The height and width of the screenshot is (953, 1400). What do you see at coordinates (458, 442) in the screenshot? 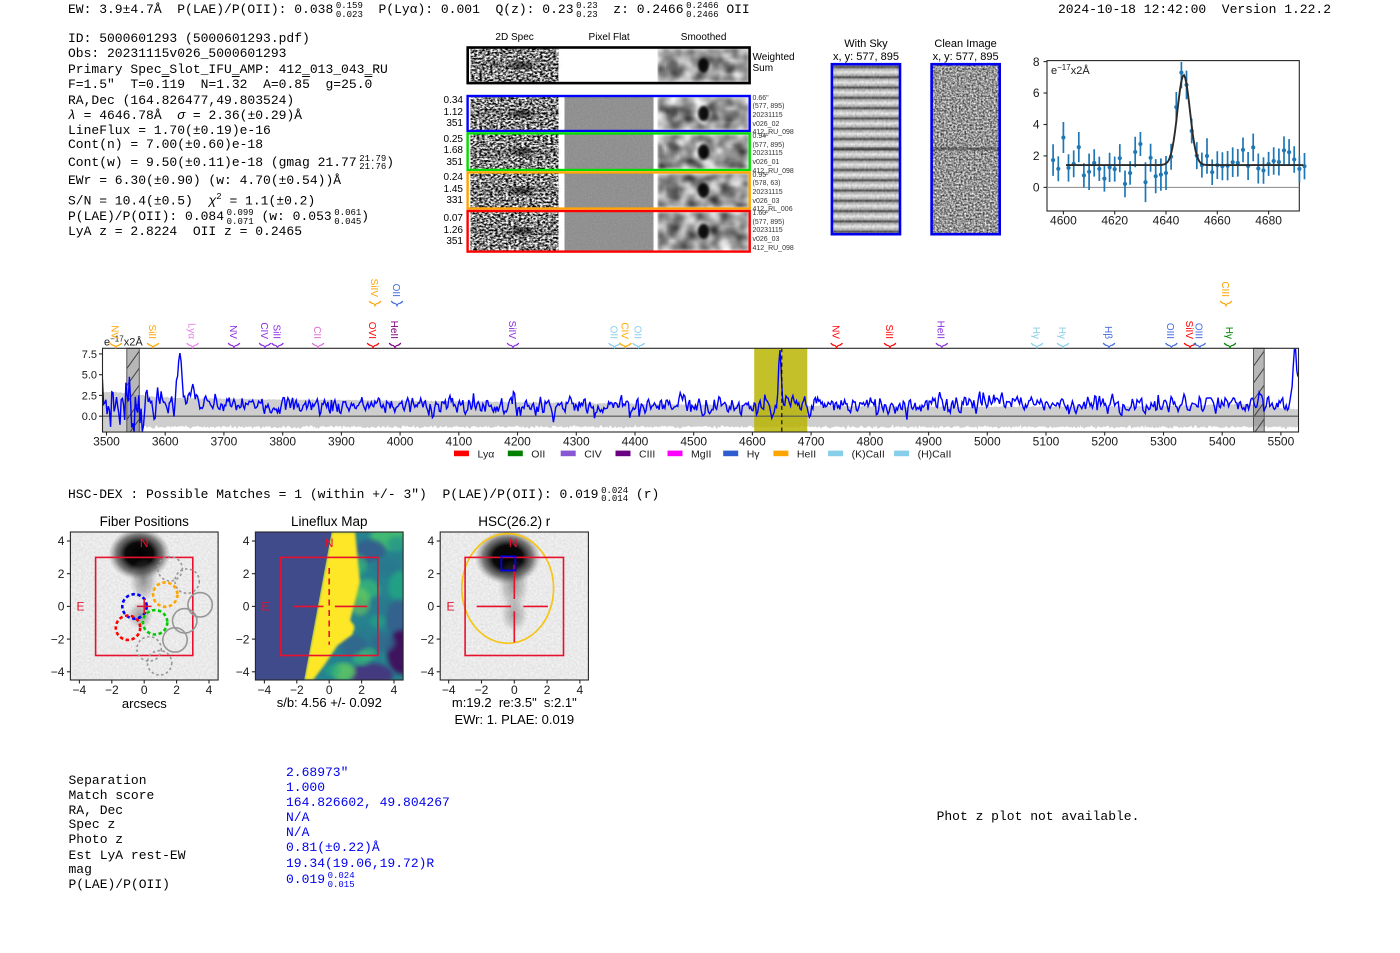
I see `svg-text: 4100` at bounding box center [458, 442].